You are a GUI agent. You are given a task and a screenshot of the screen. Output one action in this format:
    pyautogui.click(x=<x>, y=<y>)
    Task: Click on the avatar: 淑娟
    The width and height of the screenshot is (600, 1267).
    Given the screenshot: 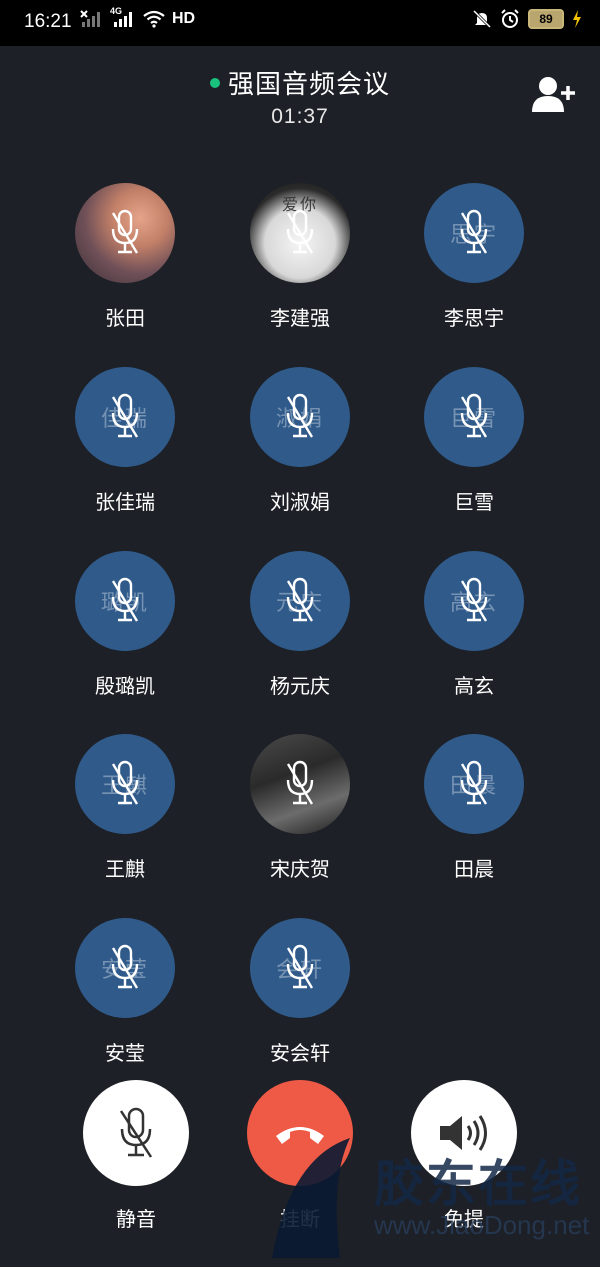 What is the action you would take?
    pyautogui.click(x=300, y=417)
    